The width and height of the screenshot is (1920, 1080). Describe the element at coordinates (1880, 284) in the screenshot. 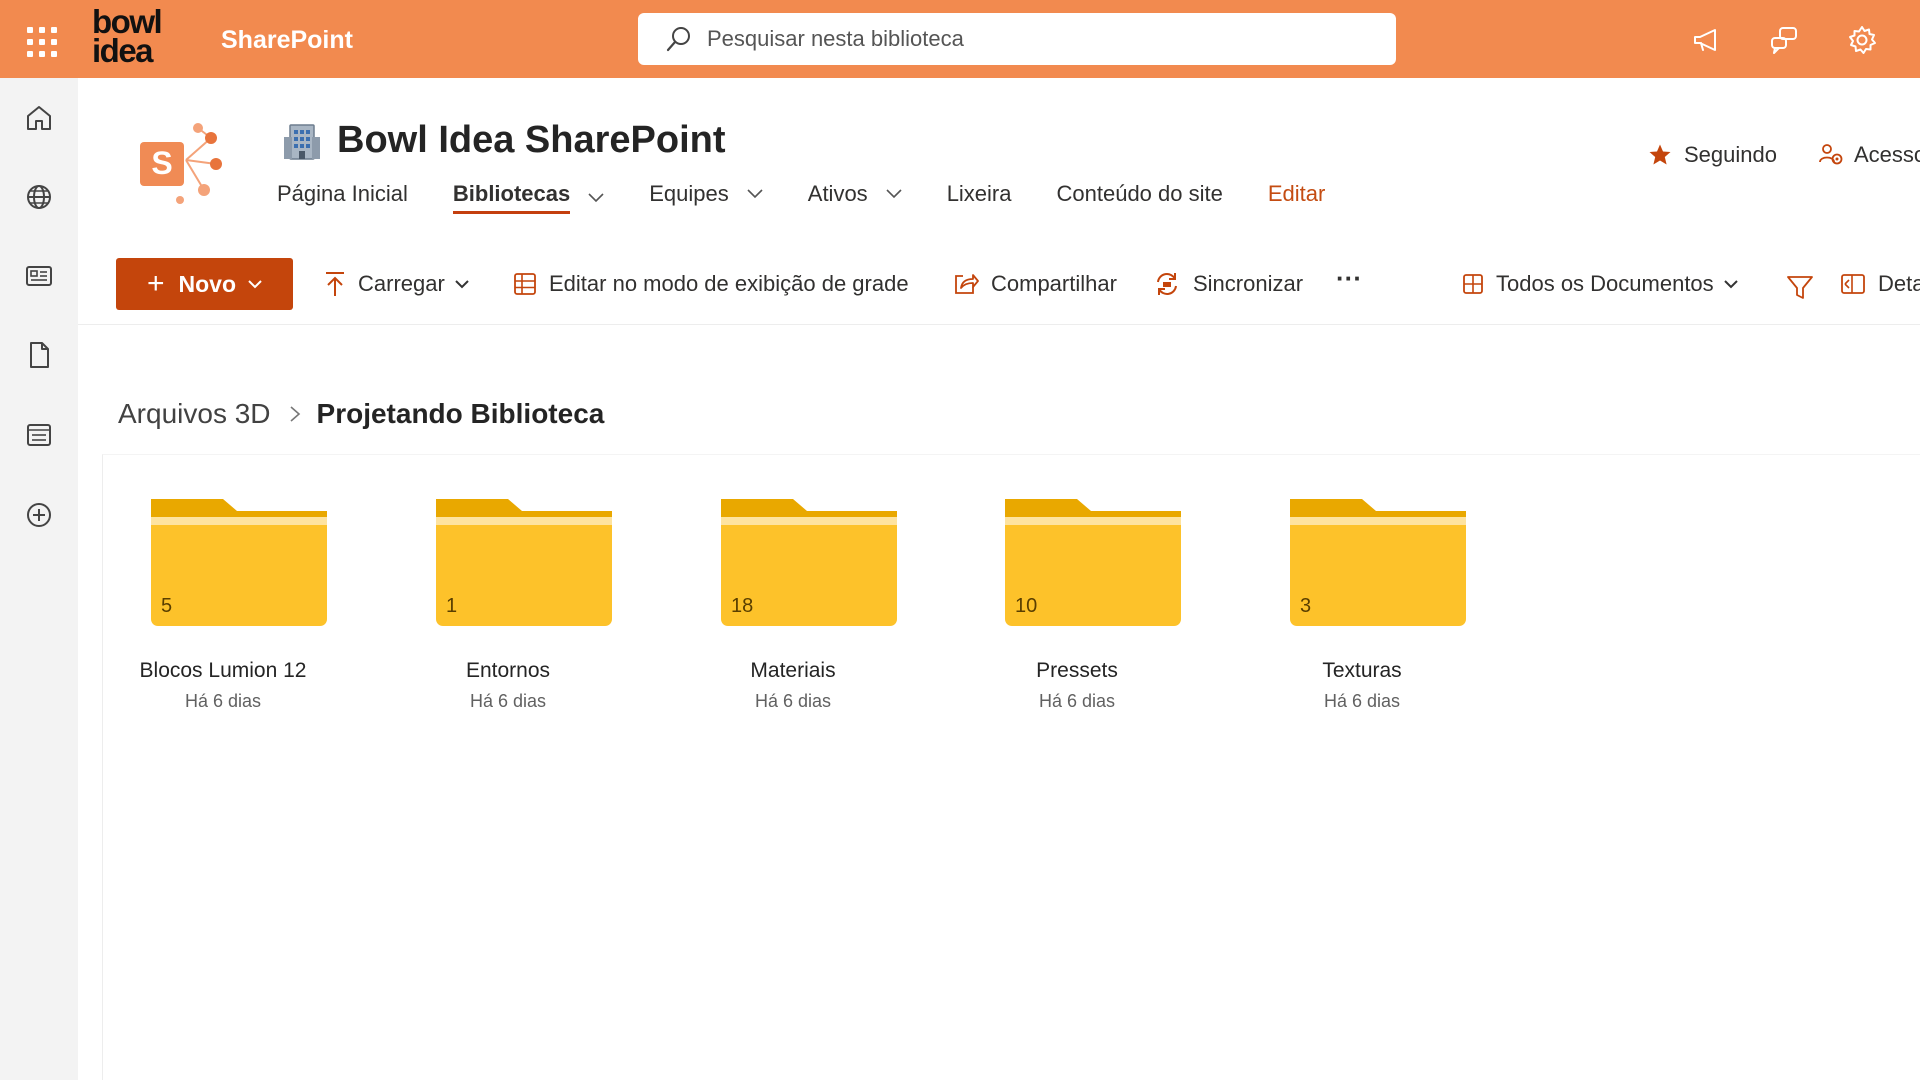

I see `details-pane-button: Detalhes` at that location.